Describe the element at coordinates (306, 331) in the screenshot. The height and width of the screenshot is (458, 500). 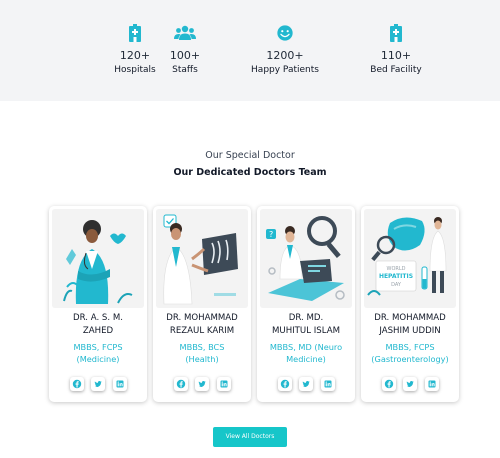
I see `doctor-name-line: MUHITUL ISLAM` at that location.